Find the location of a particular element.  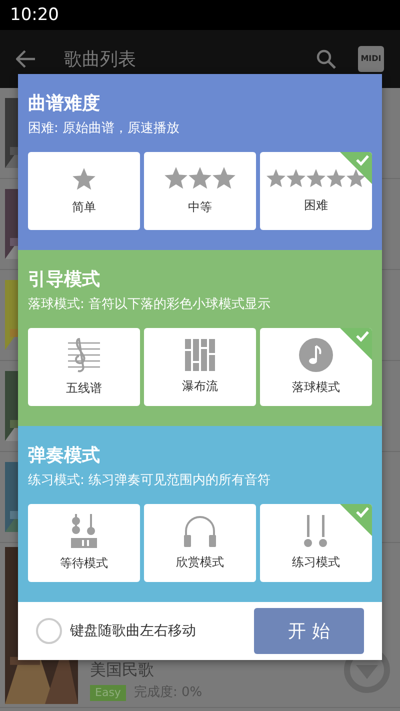

section-description: 困难: 原始曲谱，原速播放 is located at coordinates (104, 129).